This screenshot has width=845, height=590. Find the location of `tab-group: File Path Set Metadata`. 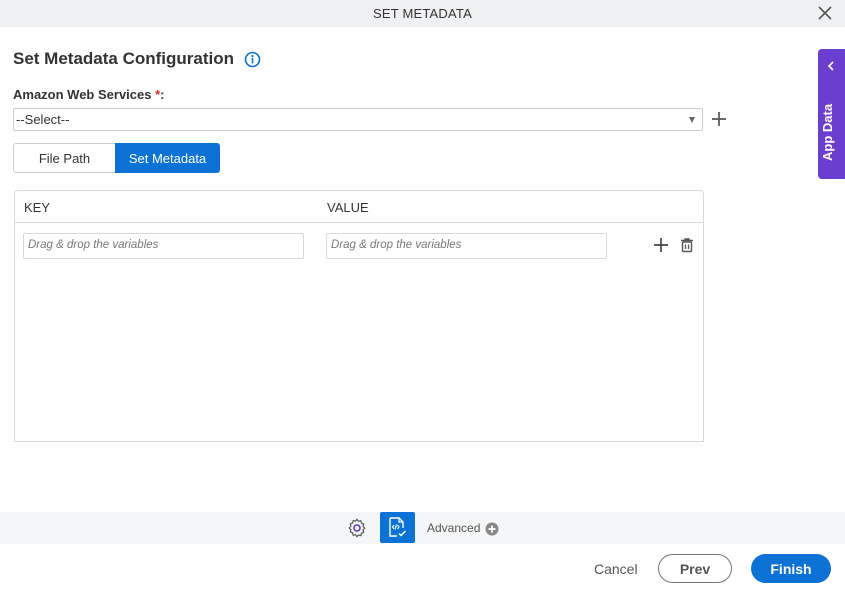

tab-group: File Path Set Metadata is located at coordinates (116, 158).